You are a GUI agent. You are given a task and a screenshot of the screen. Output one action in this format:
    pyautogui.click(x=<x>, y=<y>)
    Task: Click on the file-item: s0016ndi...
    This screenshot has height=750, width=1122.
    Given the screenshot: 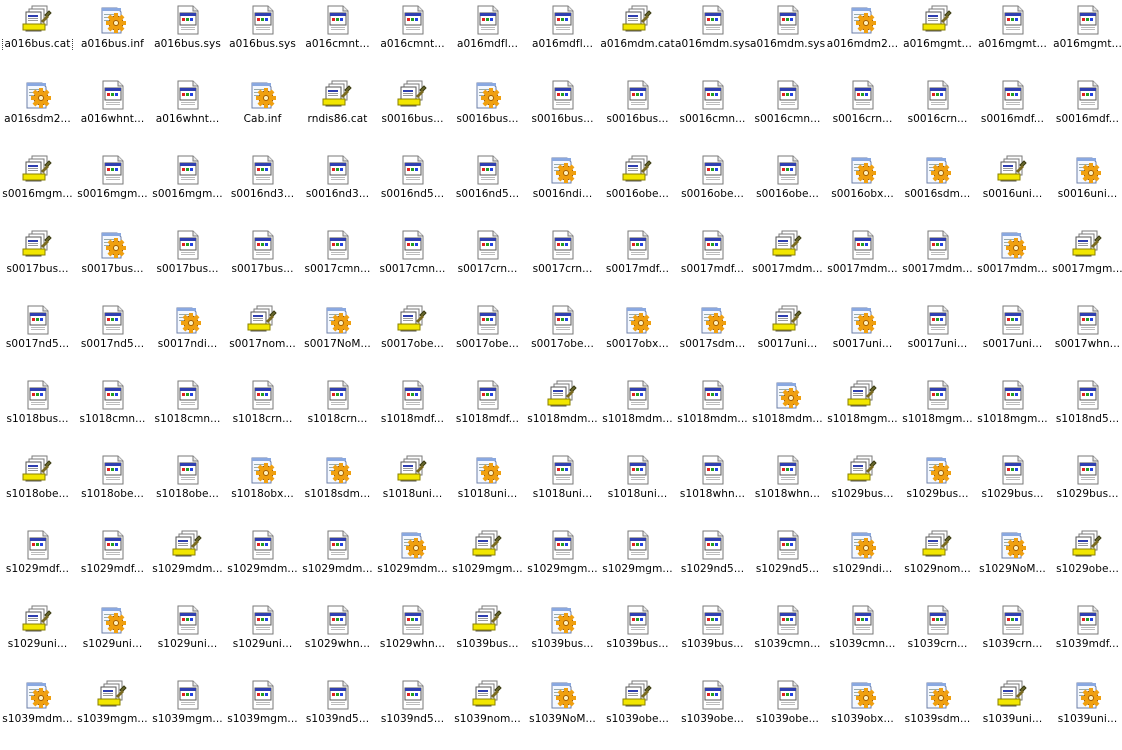 What is the action you would take?
    pyautogui.click(x=562, y=187)
    